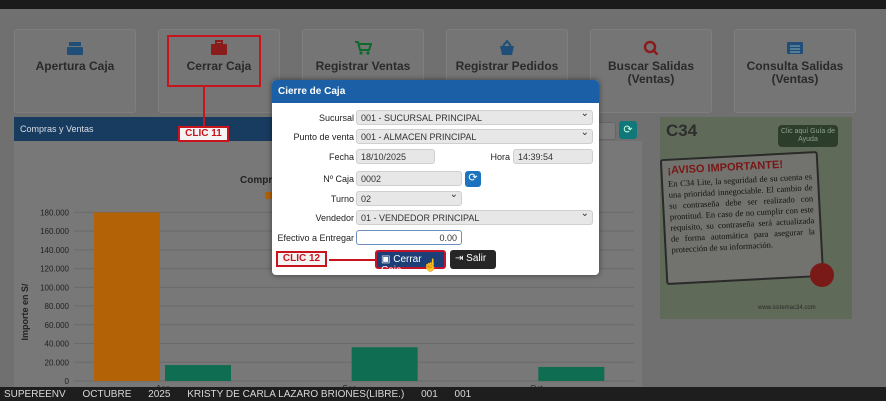 This screenshot has height=401, width=886. Describe the element at coordinates (35, 394) in the screenshot. I see `status-company: SUPEREENV` at that location.